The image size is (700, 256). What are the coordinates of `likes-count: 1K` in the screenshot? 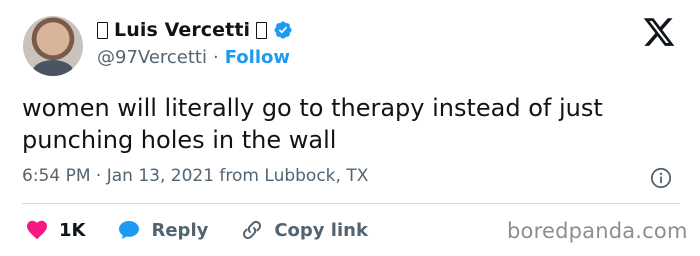 It's located at (72, 230).